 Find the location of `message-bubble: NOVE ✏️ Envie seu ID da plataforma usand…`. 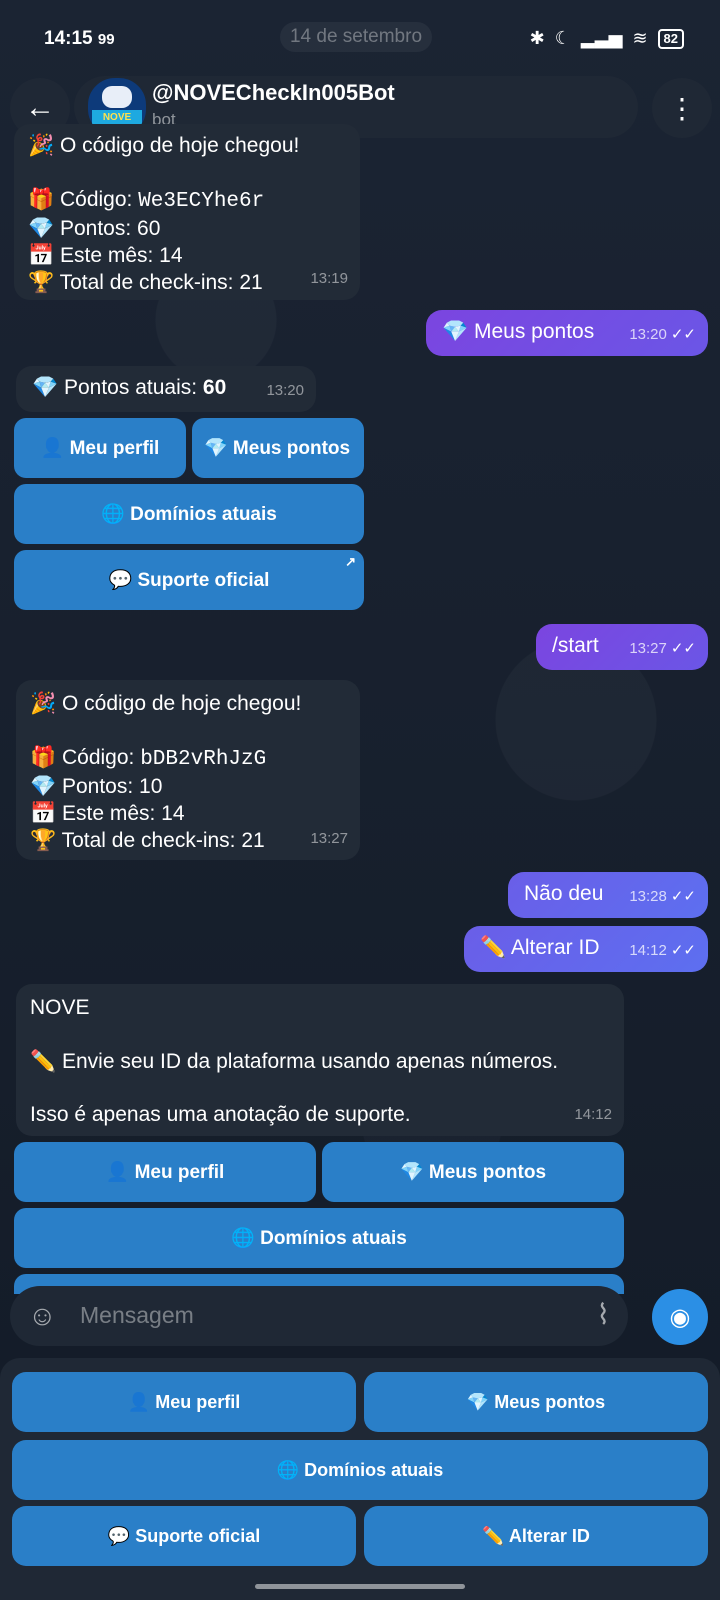

message-bubble: NOVE ✏️ Envie seu ID da plataforma usand… is located at coordinates (320, 1060).